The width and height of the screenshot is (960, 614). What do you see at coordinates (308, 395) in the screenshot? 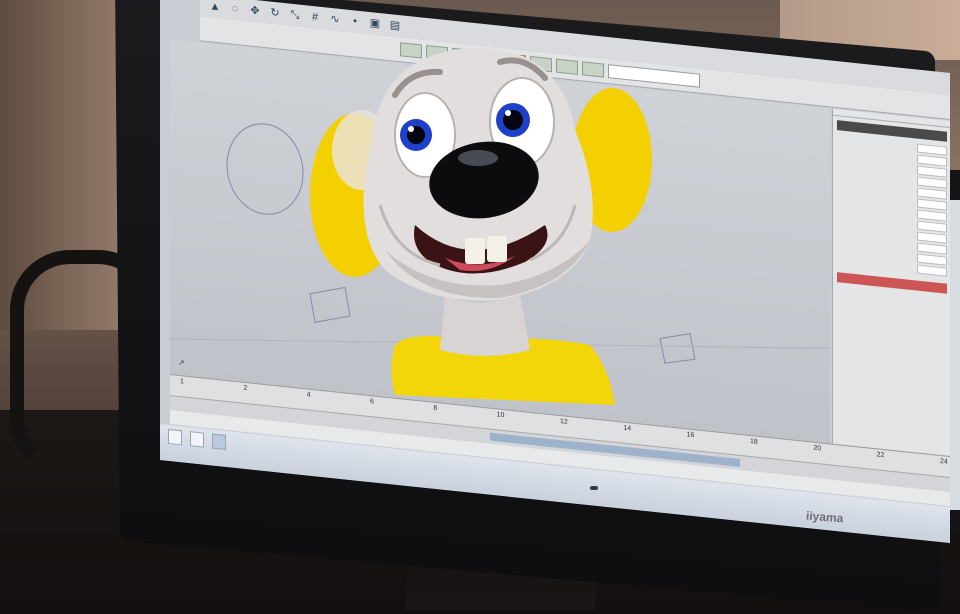
I see `timeline-tick: 4` at bounding box center [308, 395].